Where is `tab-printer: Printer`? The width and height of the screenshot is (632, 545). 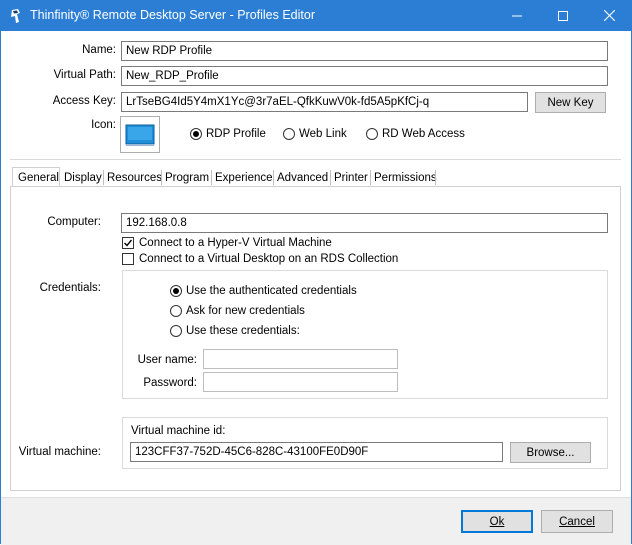
tab-printer: Printer is located at coordinates (351, 177).